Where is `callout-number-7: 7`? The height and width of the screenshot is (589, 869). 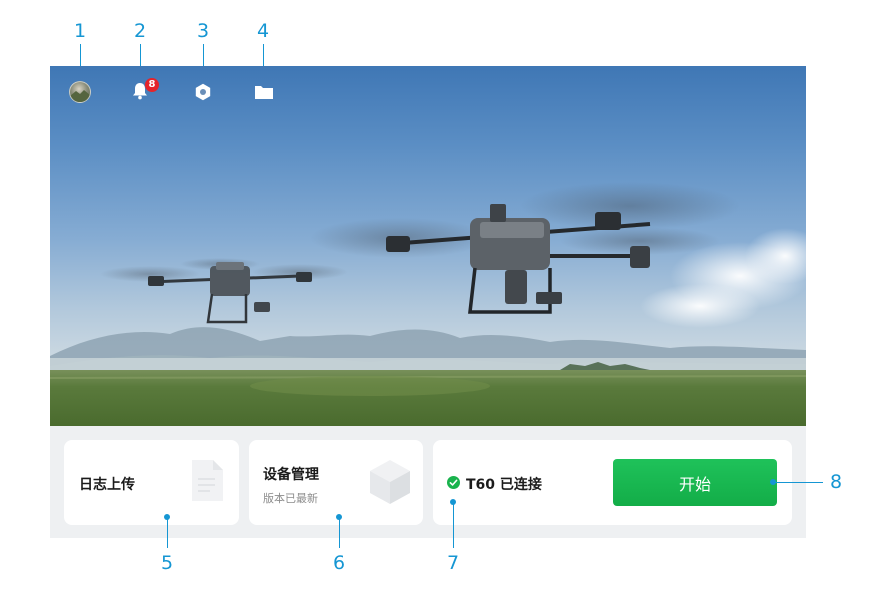 callout-number-7: 7 is located at coordinates (453, 563).